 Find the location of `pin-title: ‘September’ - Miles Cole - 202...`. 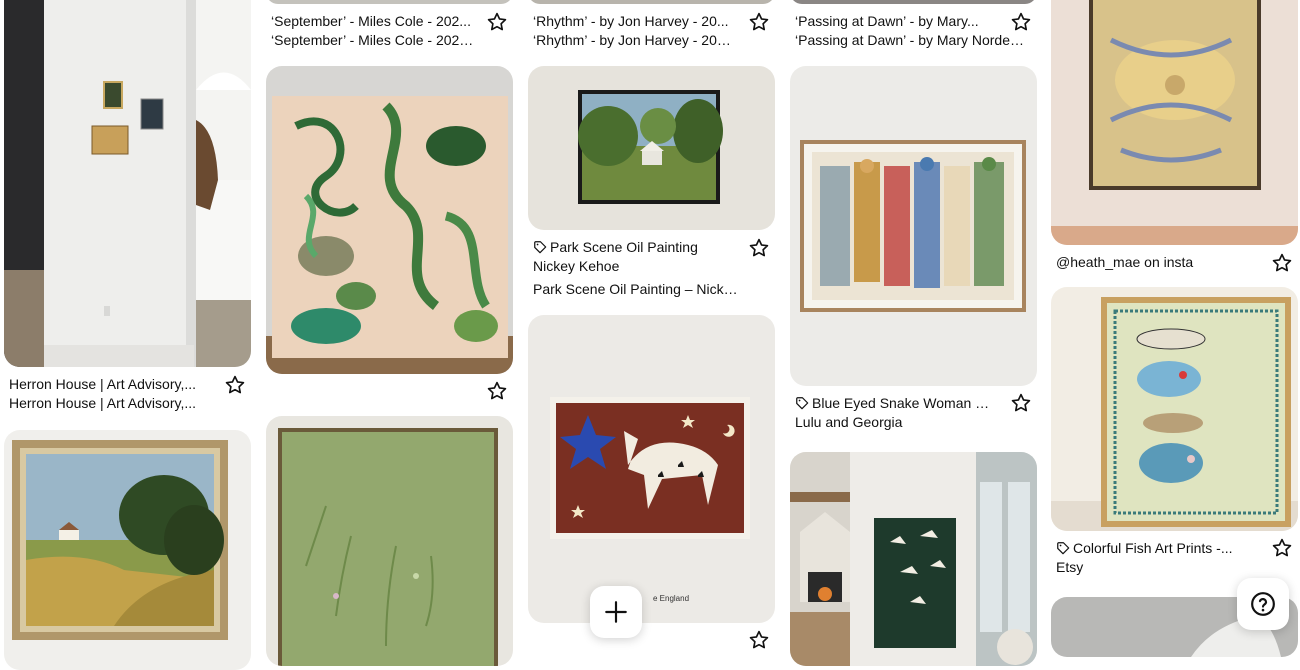

pin-title: ‘September’ - Miles Cole - 202... is located at coordinates (371, 21).